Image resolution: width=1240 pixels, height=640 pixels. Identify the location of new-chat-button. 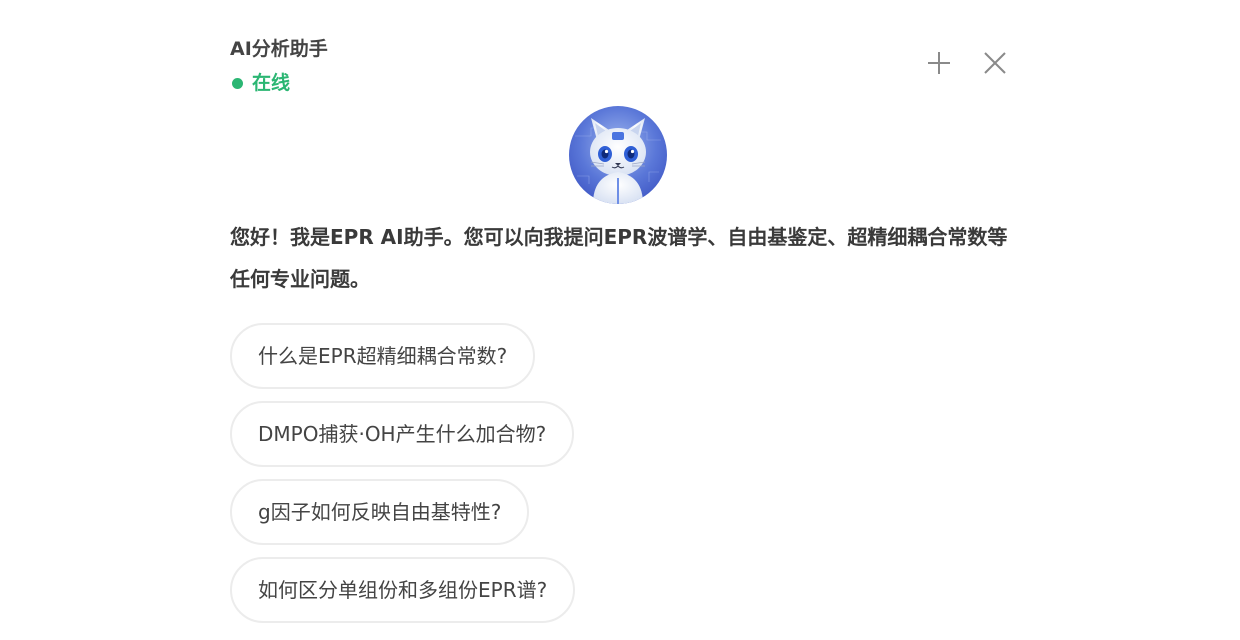
(939, 63).